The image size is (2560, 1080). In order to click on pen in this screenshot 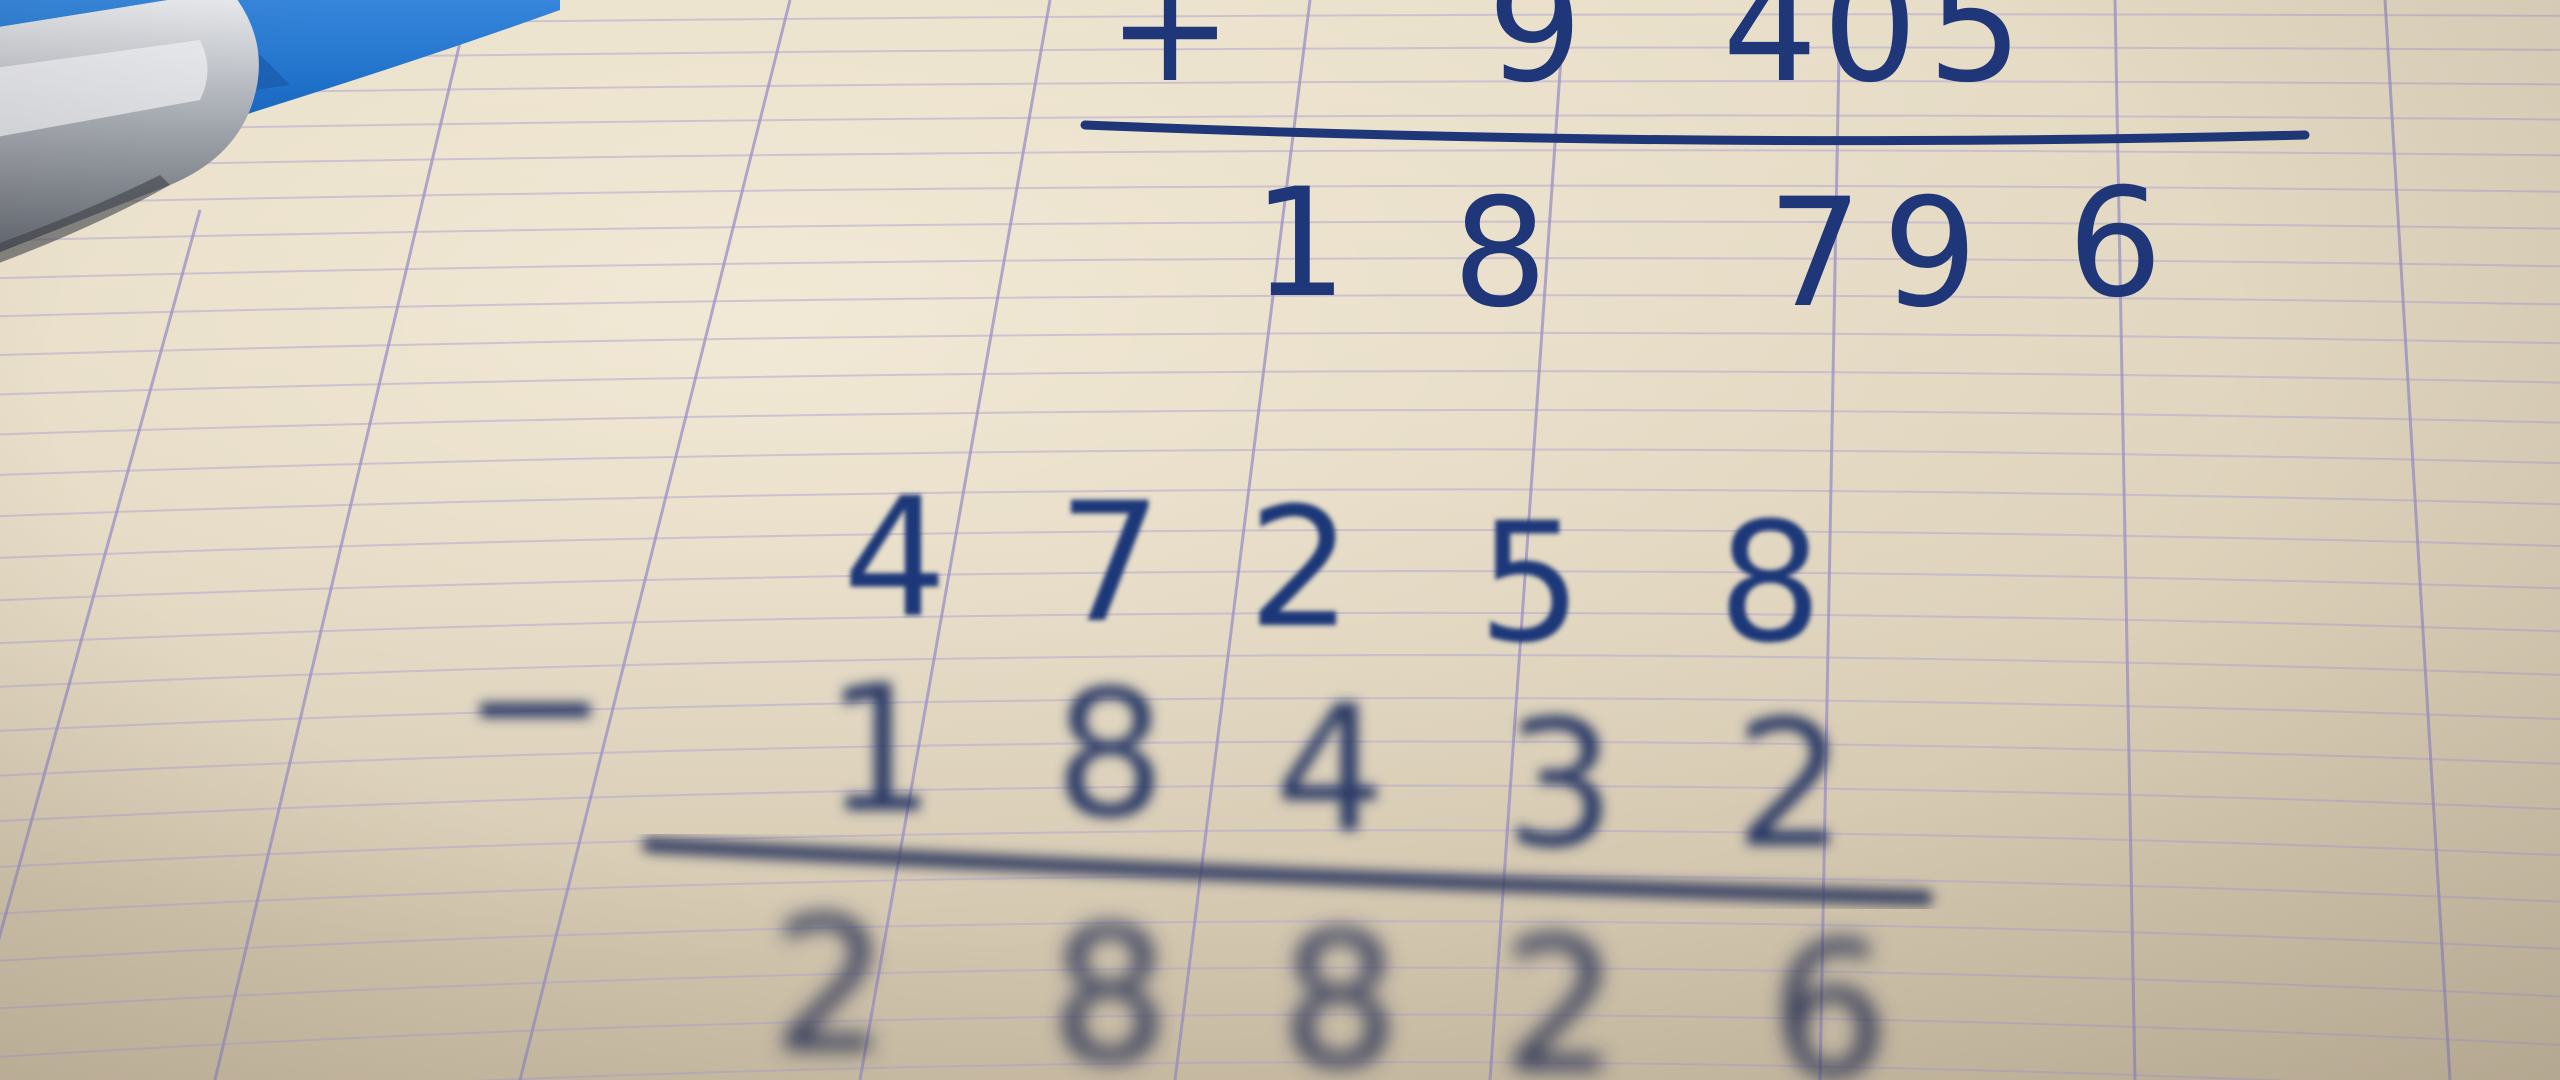, I will do `click(280, 131)`.